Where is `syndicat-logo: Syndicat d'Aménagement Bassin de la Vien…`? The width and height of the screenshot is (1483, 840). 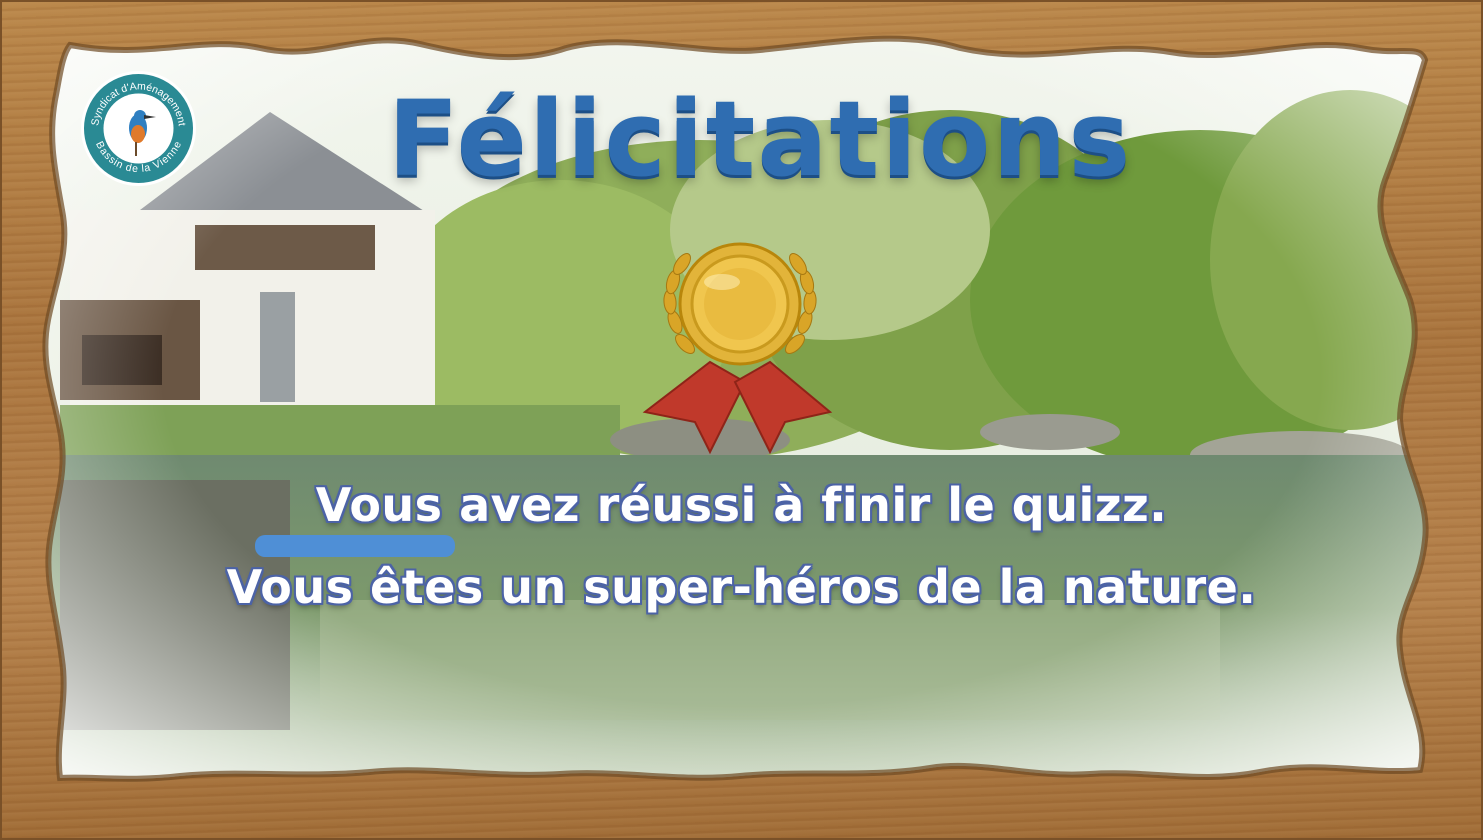 syndicat-logo: Syndicat d'Aménagement Bassin de la Vien… is located at coordinates (138, 128).